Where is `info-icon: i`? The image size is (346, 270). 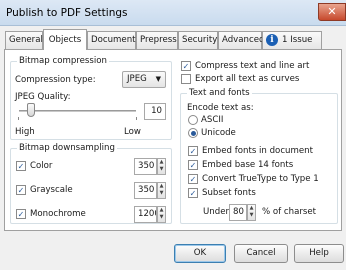 info-icon: i is located at coordinates (272, 40).